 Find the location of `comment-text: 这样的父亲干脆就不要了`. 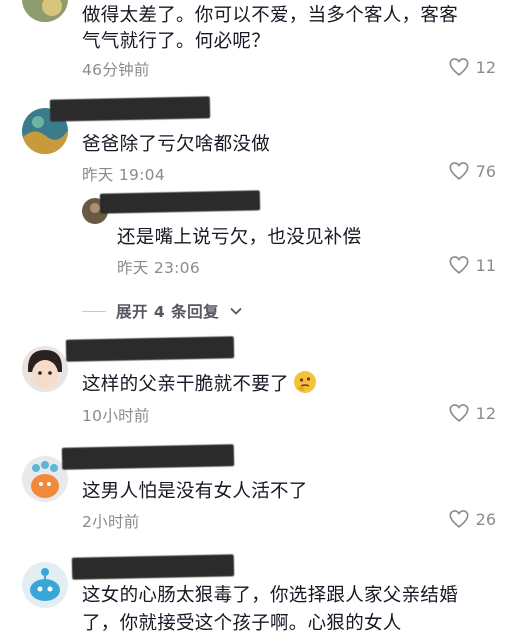

comment-text: 这样的父亲干脆就不要了 is located at coordinates (199, 384).